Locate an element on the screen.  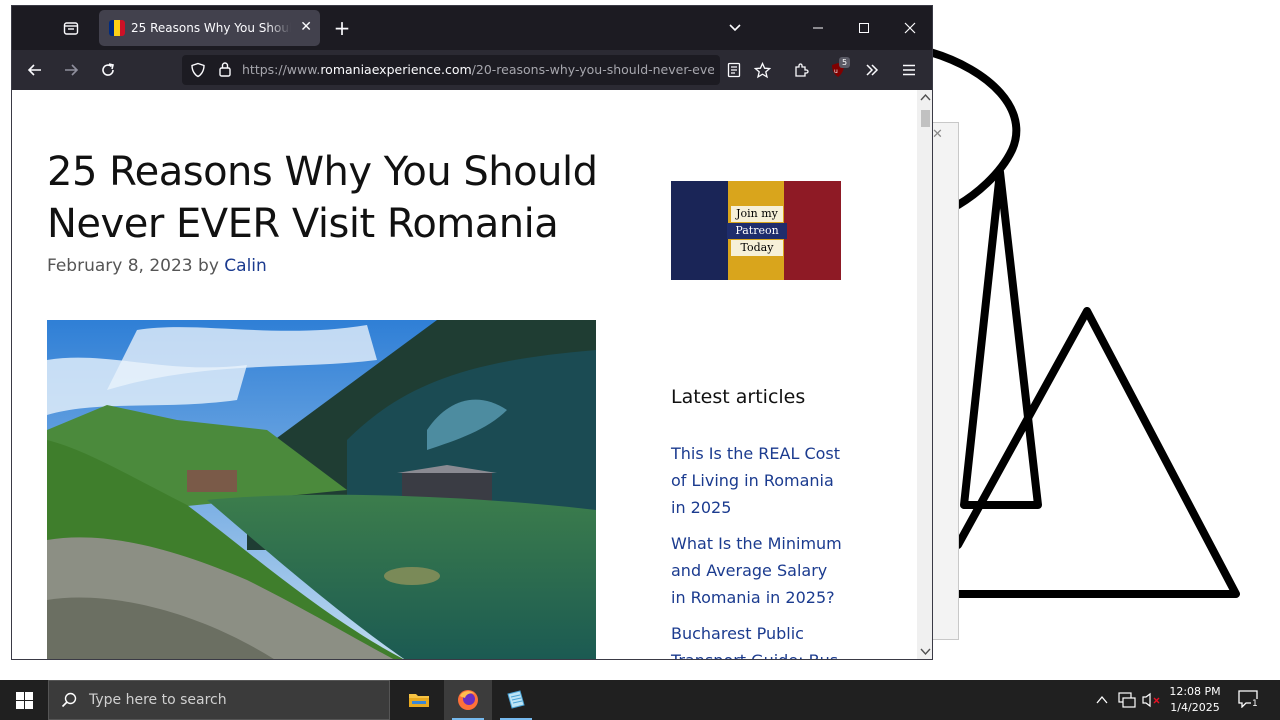
scroll-up-arrow-icon is located at coordinates (925, 97).